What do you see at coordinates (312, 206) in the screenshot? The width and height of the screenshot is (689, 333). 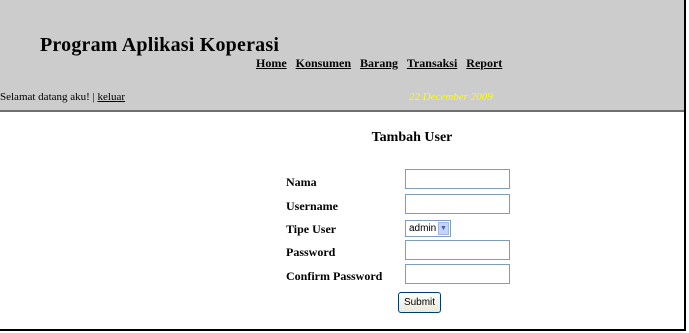 I see `username-label: Username` at bounding box center [312, 206].